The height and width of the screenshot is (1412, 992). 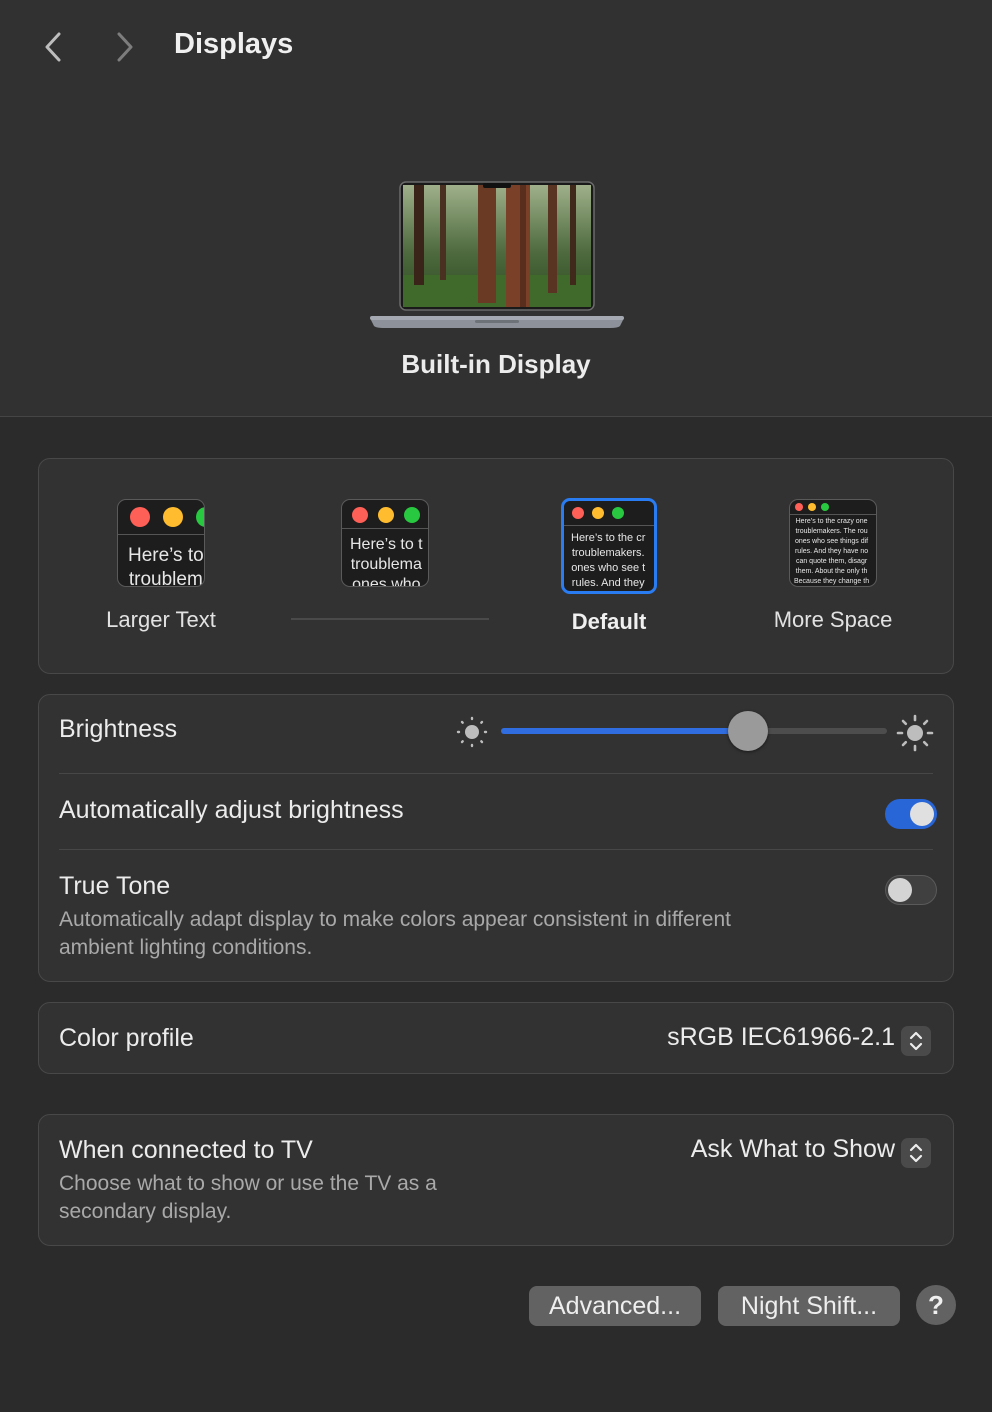 I want to click on true-tone-description-line2: ambient lighting conditions., so click(x=186, y=947).